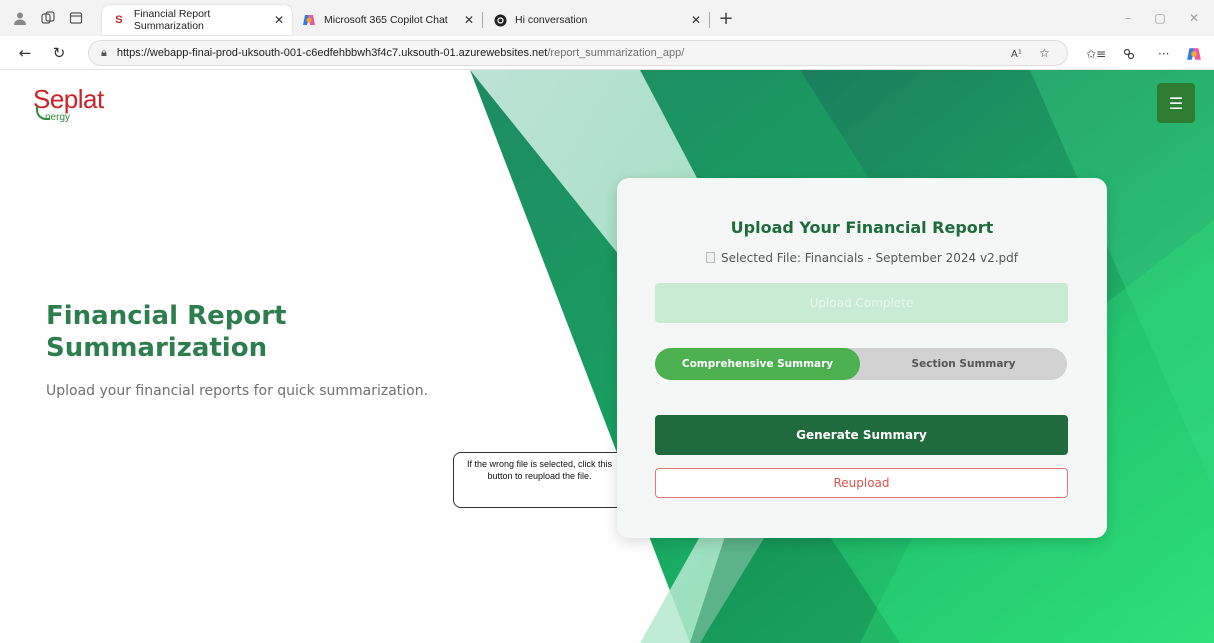 The height and width of the screenshot is (643, 1214). Describe the element at coordinates (20, 18) in the screenshot. I see `profile-icon` at that location.